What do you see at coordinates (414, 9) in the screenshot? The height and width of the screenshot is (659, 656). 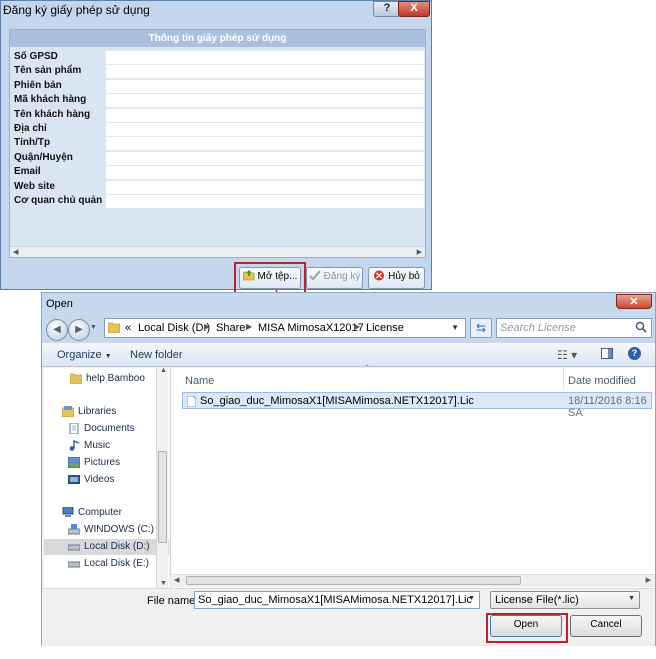 I see `close-button: X` at bounding box center [414, 9].